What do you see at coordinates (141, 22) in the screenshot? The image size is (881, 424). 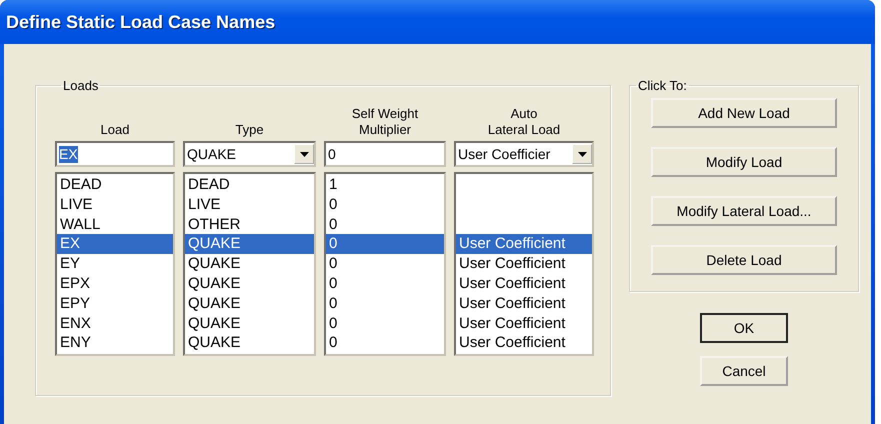 I see `window-title: Define Static Load Case Names` at bounding box center [141, 22].